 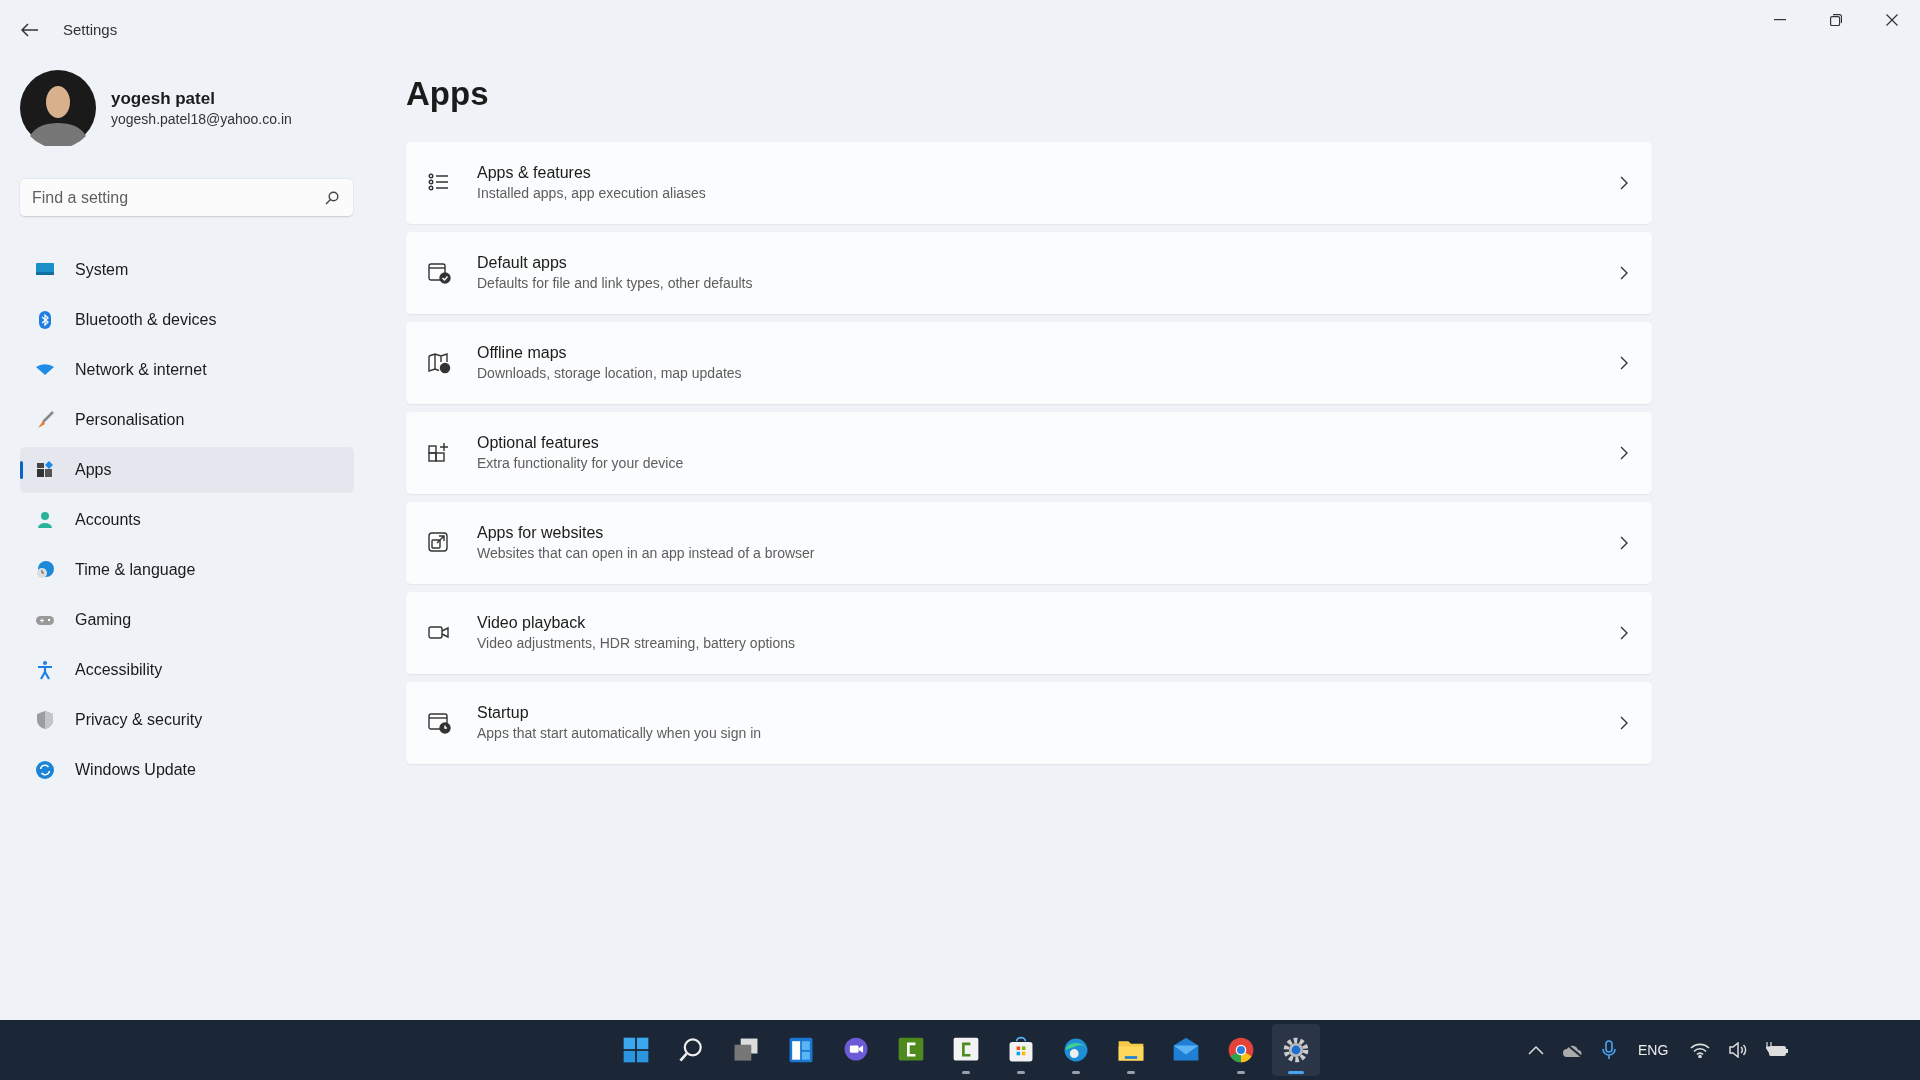 I want to click on user-name: yogesh patel, so click(x=163, y=99).